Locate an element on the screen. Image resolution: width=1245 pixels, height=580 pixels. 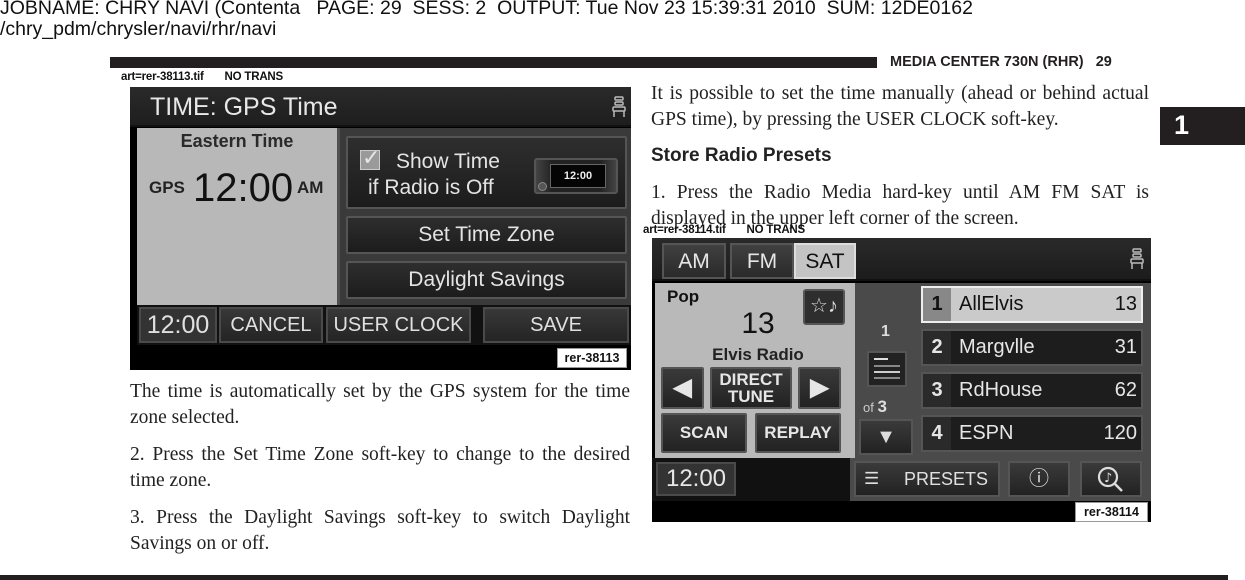
preset-channel: 31 is located at coordinates (1125, 347).